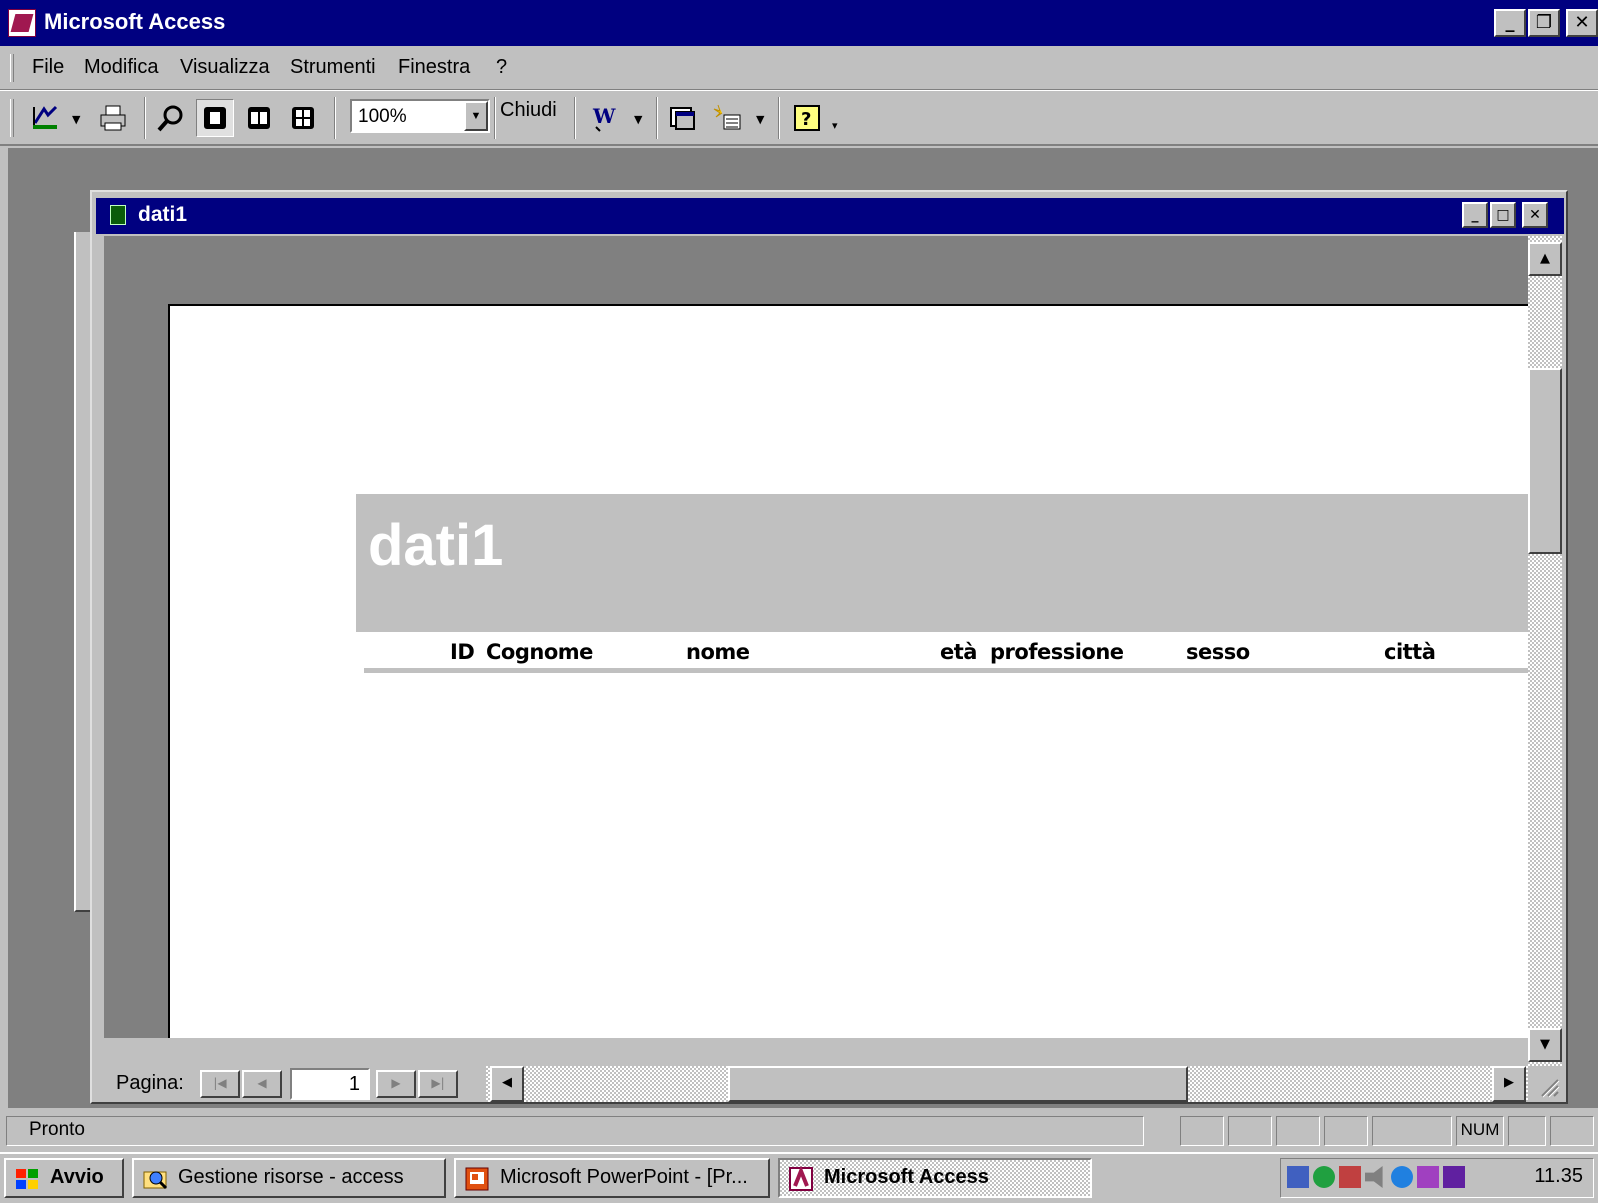 The height and width of the screenshot is (1203, 1598). I want to click on report-header-band: dati1, so click(942, 563).